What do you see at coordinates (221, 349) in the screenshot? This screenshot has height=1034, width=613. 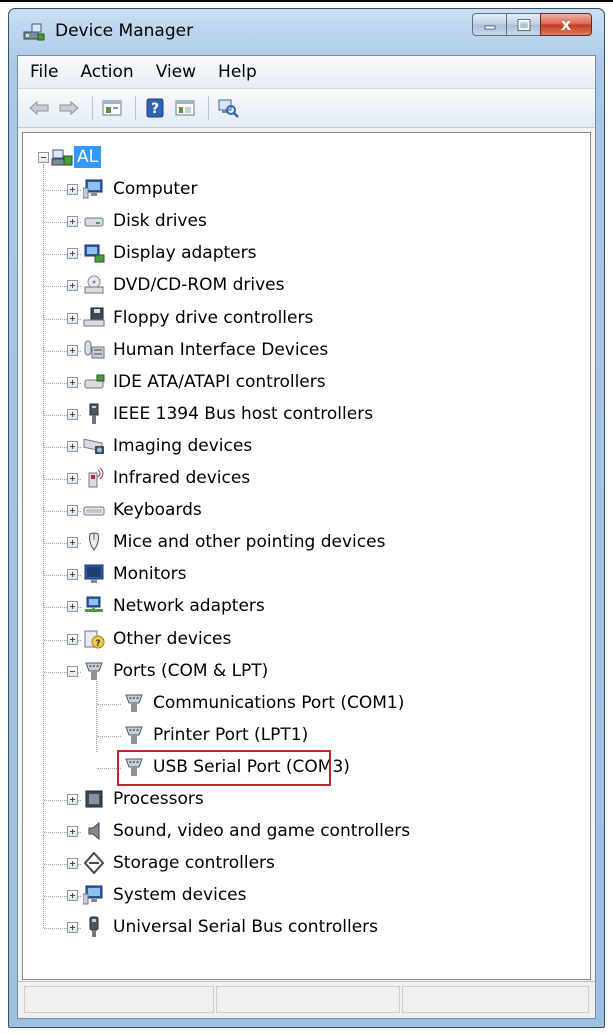 I see `category-label: Human Interface Devices` at bounding box center [221, 349].